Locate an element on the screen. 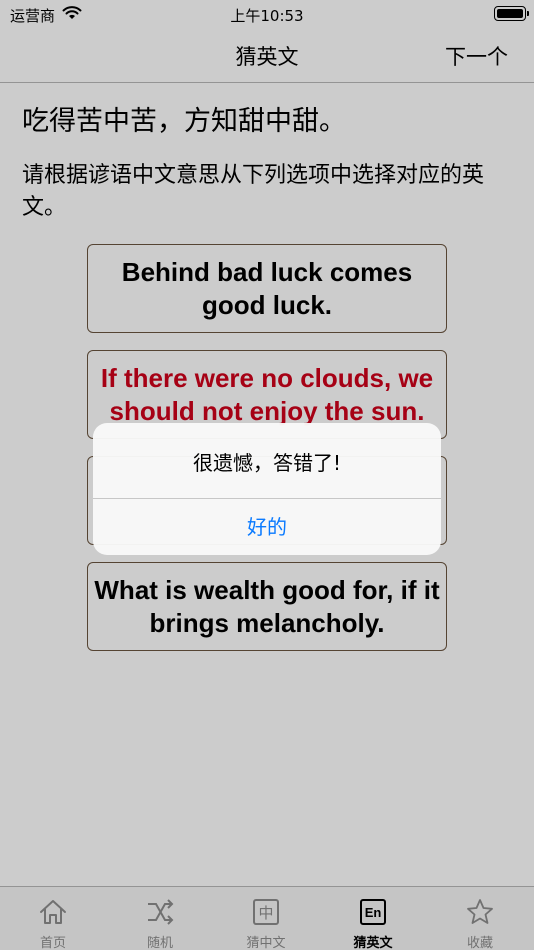 This screenshot has width=534, height=950. alert-ok-button: 好的 is located at coordinates (267, 527).